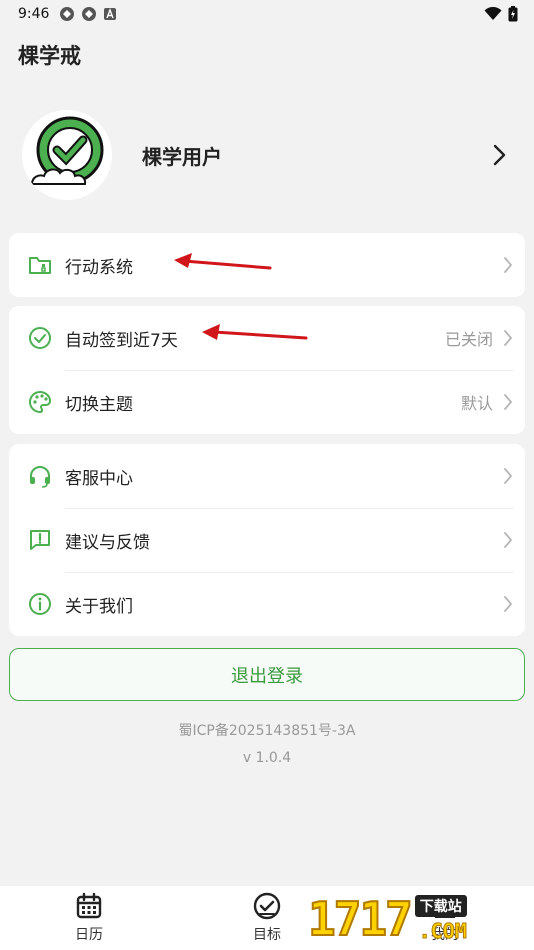  I want to click on watermark-digits: 1717, so click(360, 919).